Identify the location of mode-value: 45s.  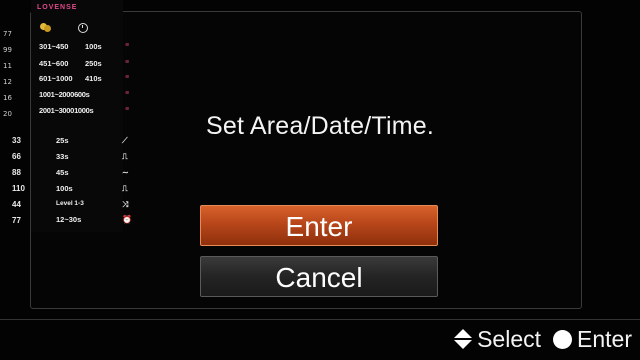
(62, 172).